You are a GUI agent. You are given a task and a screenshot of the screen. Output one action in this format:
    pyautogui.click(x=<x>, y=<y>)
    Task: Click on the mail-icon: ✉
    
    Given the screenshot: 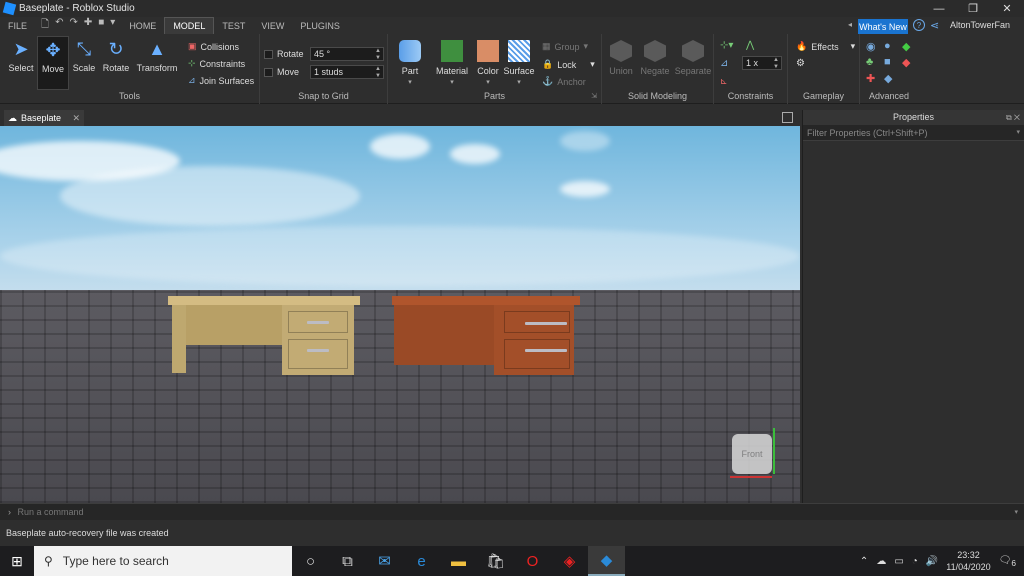 What is the action you would take?
    pyautogui.click(x=384, y=561)
    